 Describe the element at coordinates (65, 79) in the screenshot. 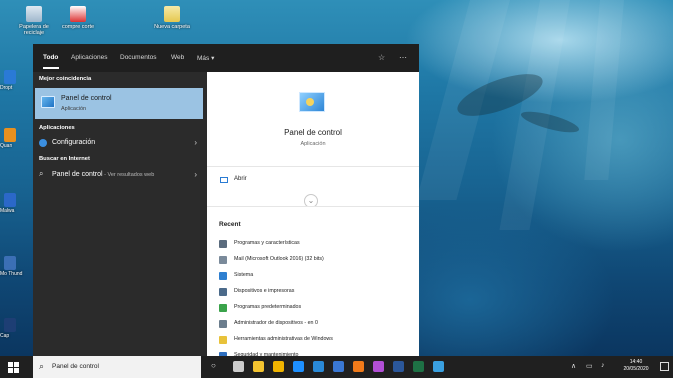

I see `section-best-match: Mejor coincidencia` at that location.